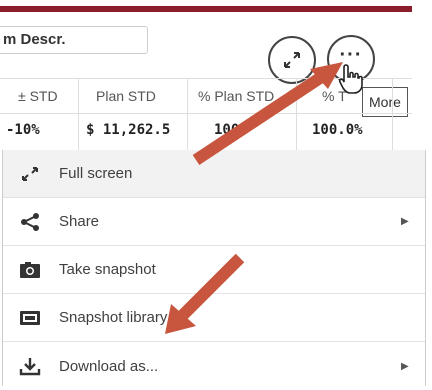 This screenshot has height=390, width=432. I want to click on menu-item-take-snapshot: Take snapshot, so click(214, 270).